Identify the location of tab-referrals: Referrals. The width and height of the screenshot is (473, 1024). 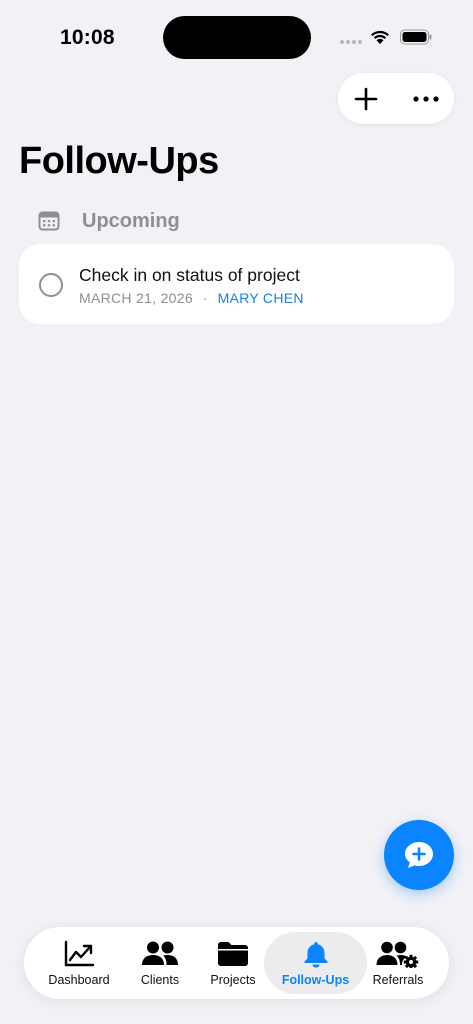
(398, 963).